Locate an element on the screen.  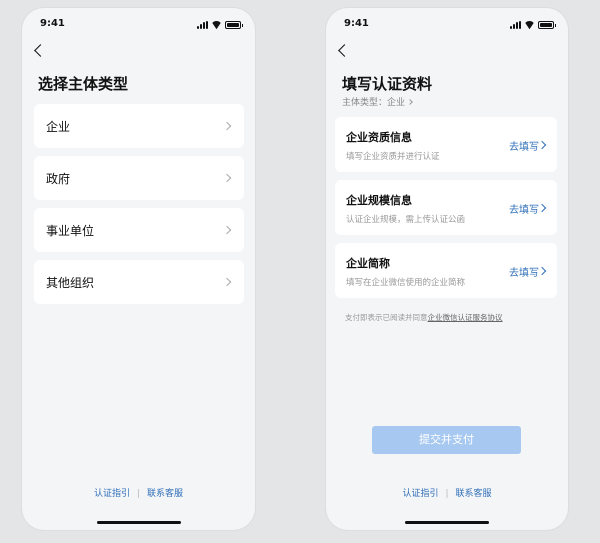
page-title: 填写认证资料 is located at coordinates (387, 84).